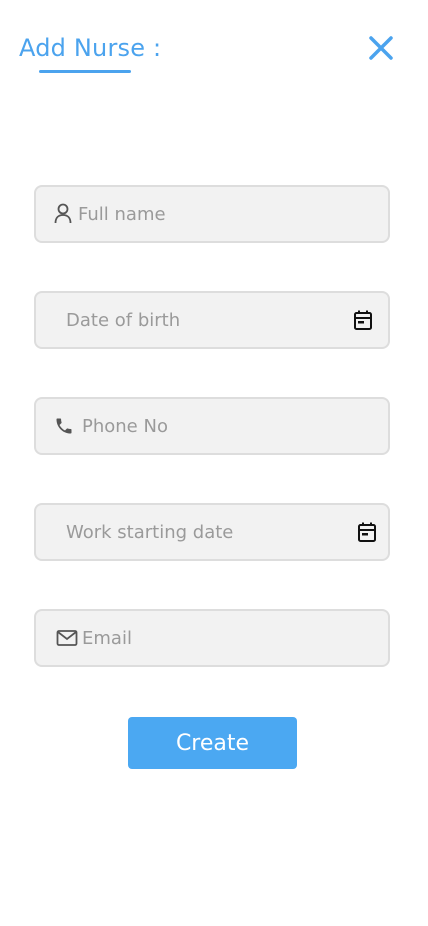  I want to click on phone-field, so click(212, 426).